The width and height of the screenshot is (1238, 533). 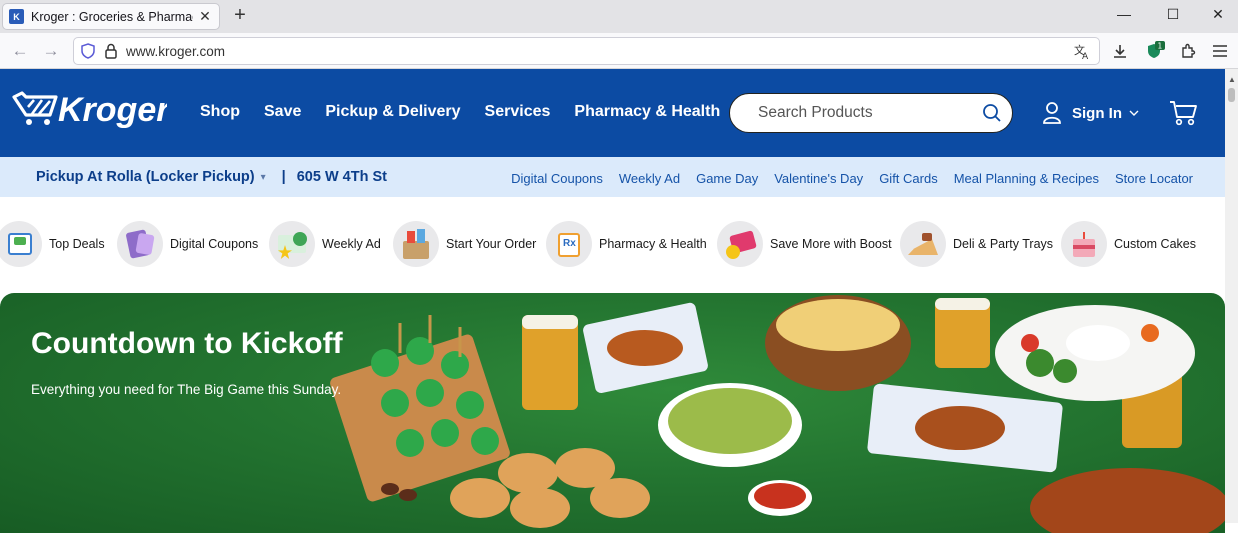 What do you see at coordinates (341, 177) in the screenshot?
I see `store-address: 605 W 4Th St` at bounding box center [341, 177].